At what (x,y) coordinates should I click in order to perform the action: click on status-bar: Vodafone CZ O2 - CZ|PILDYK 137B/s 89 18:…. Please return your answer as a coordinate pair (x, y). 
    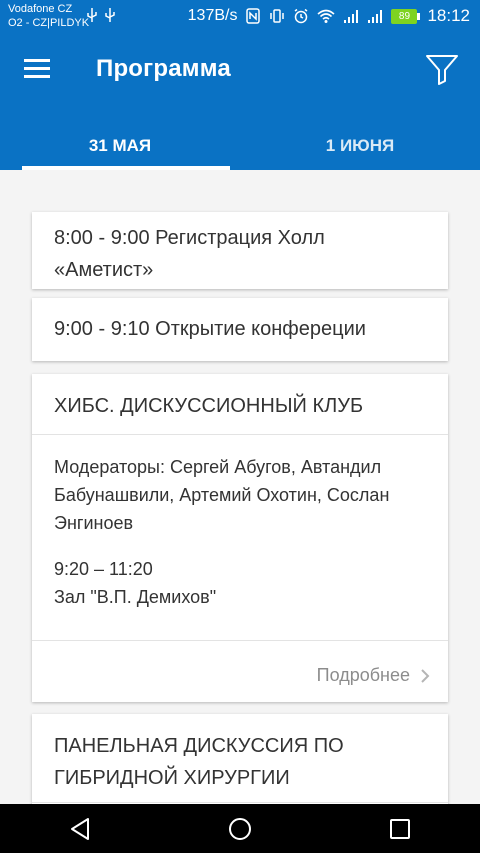
    Looking at the image, I should click on (240, 16).